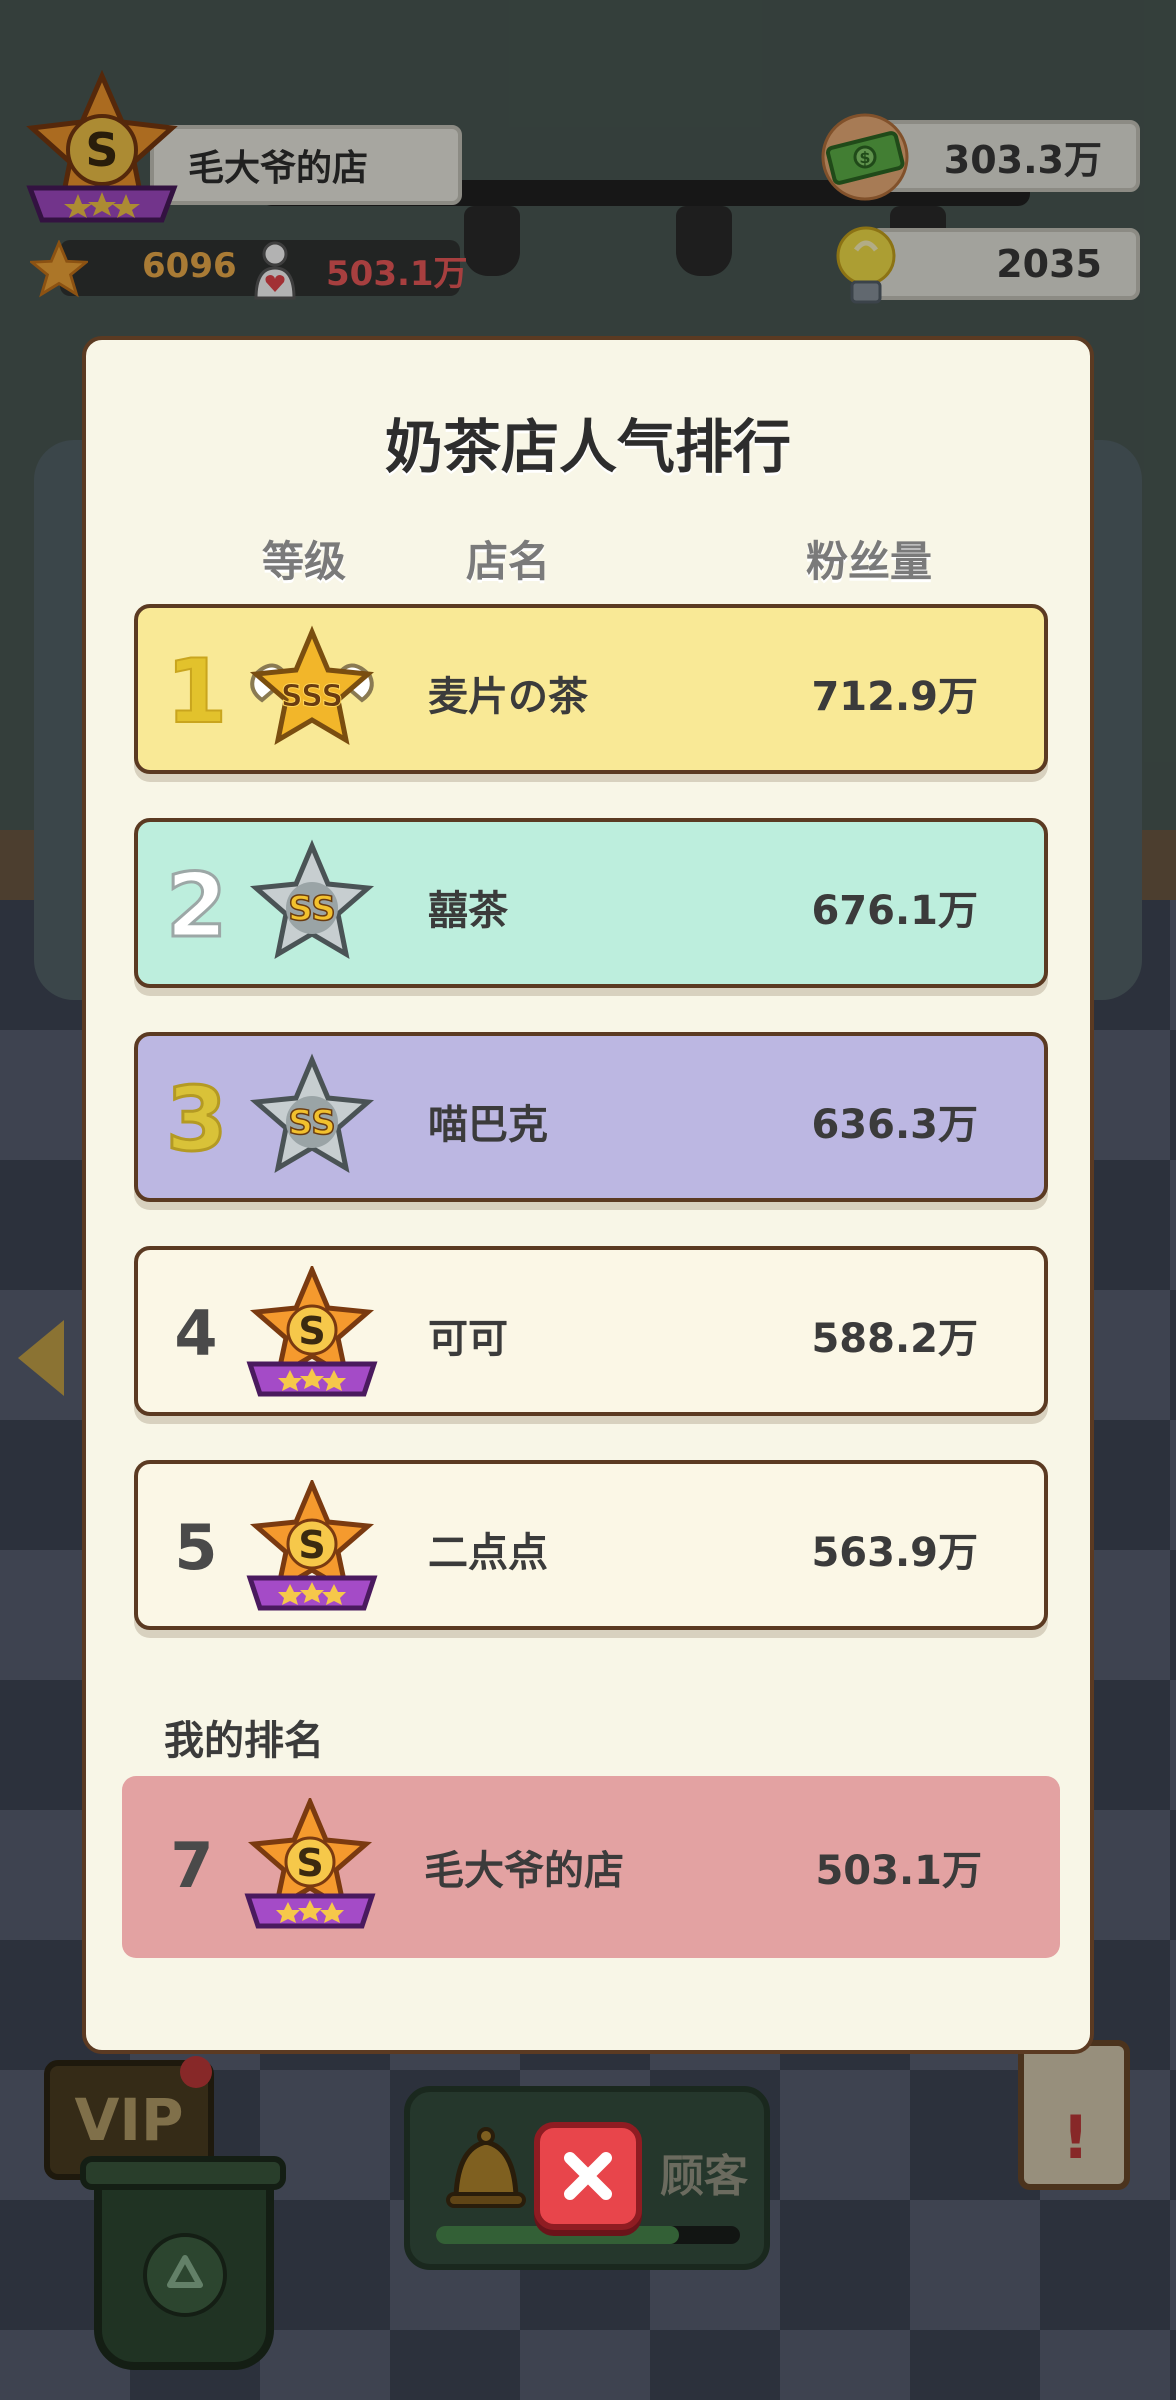  What do you see at coordinates (587, 447) in the screenshot?
I see `modal-title: 奶茶店人气排行` at bounding box center [587, 447].